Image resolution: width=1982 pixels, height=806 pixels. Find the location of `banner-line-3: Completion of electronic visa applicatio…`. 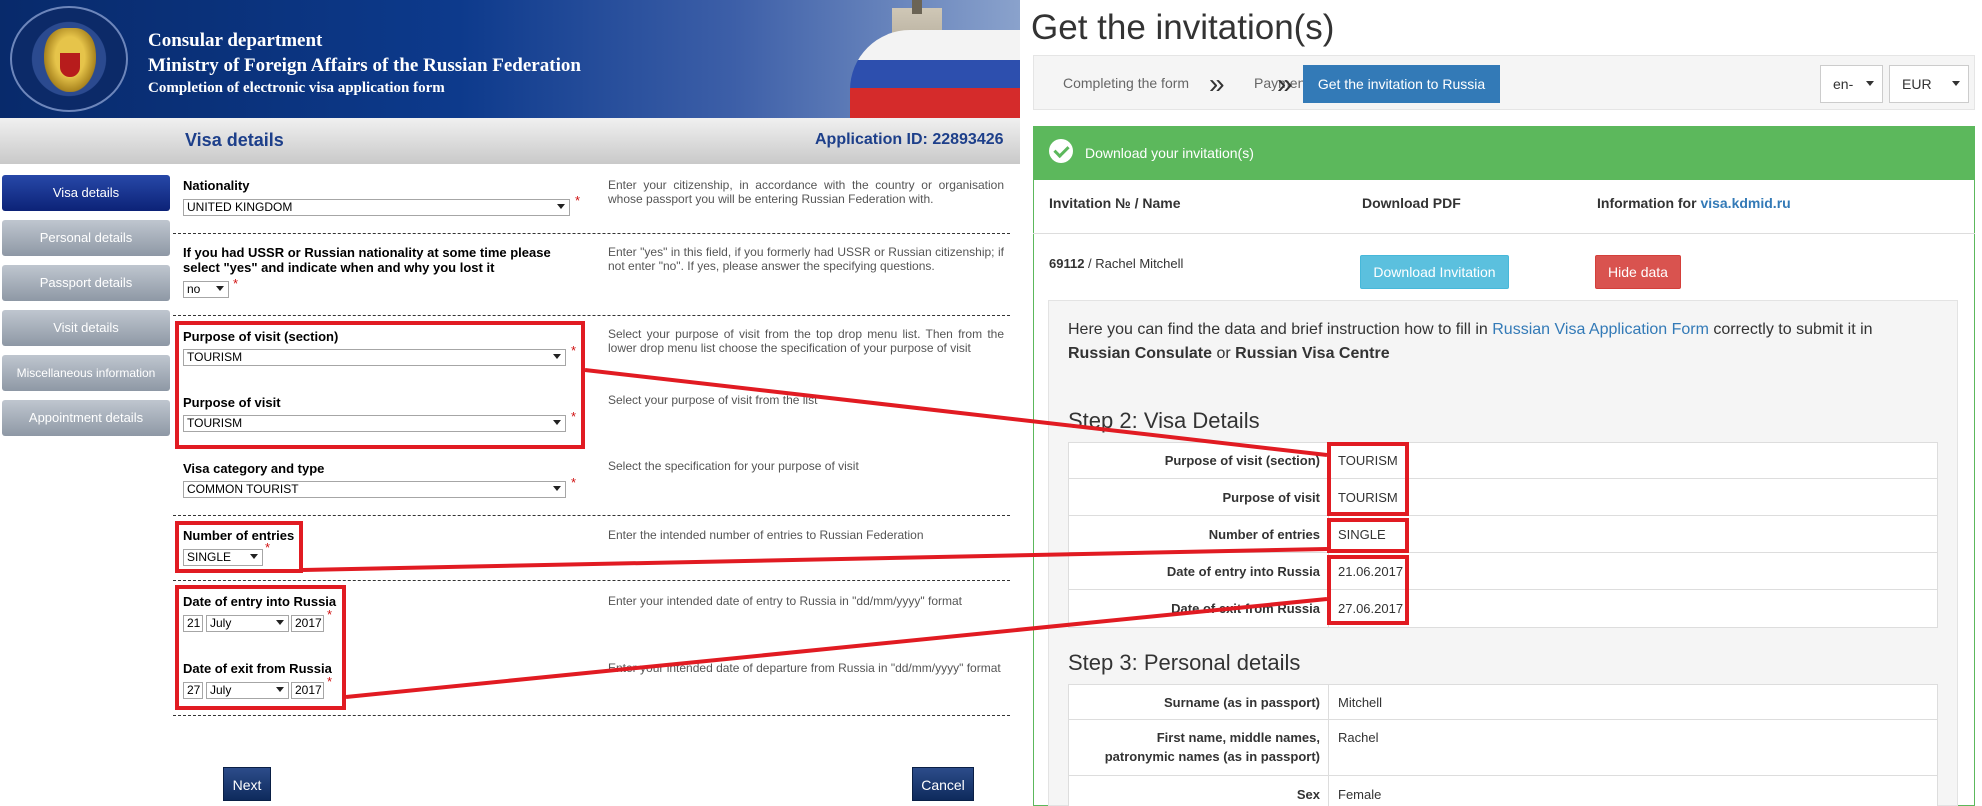

banner-line-3: Completion of electronic visa applicatio… is located at coordinates (296, 88).